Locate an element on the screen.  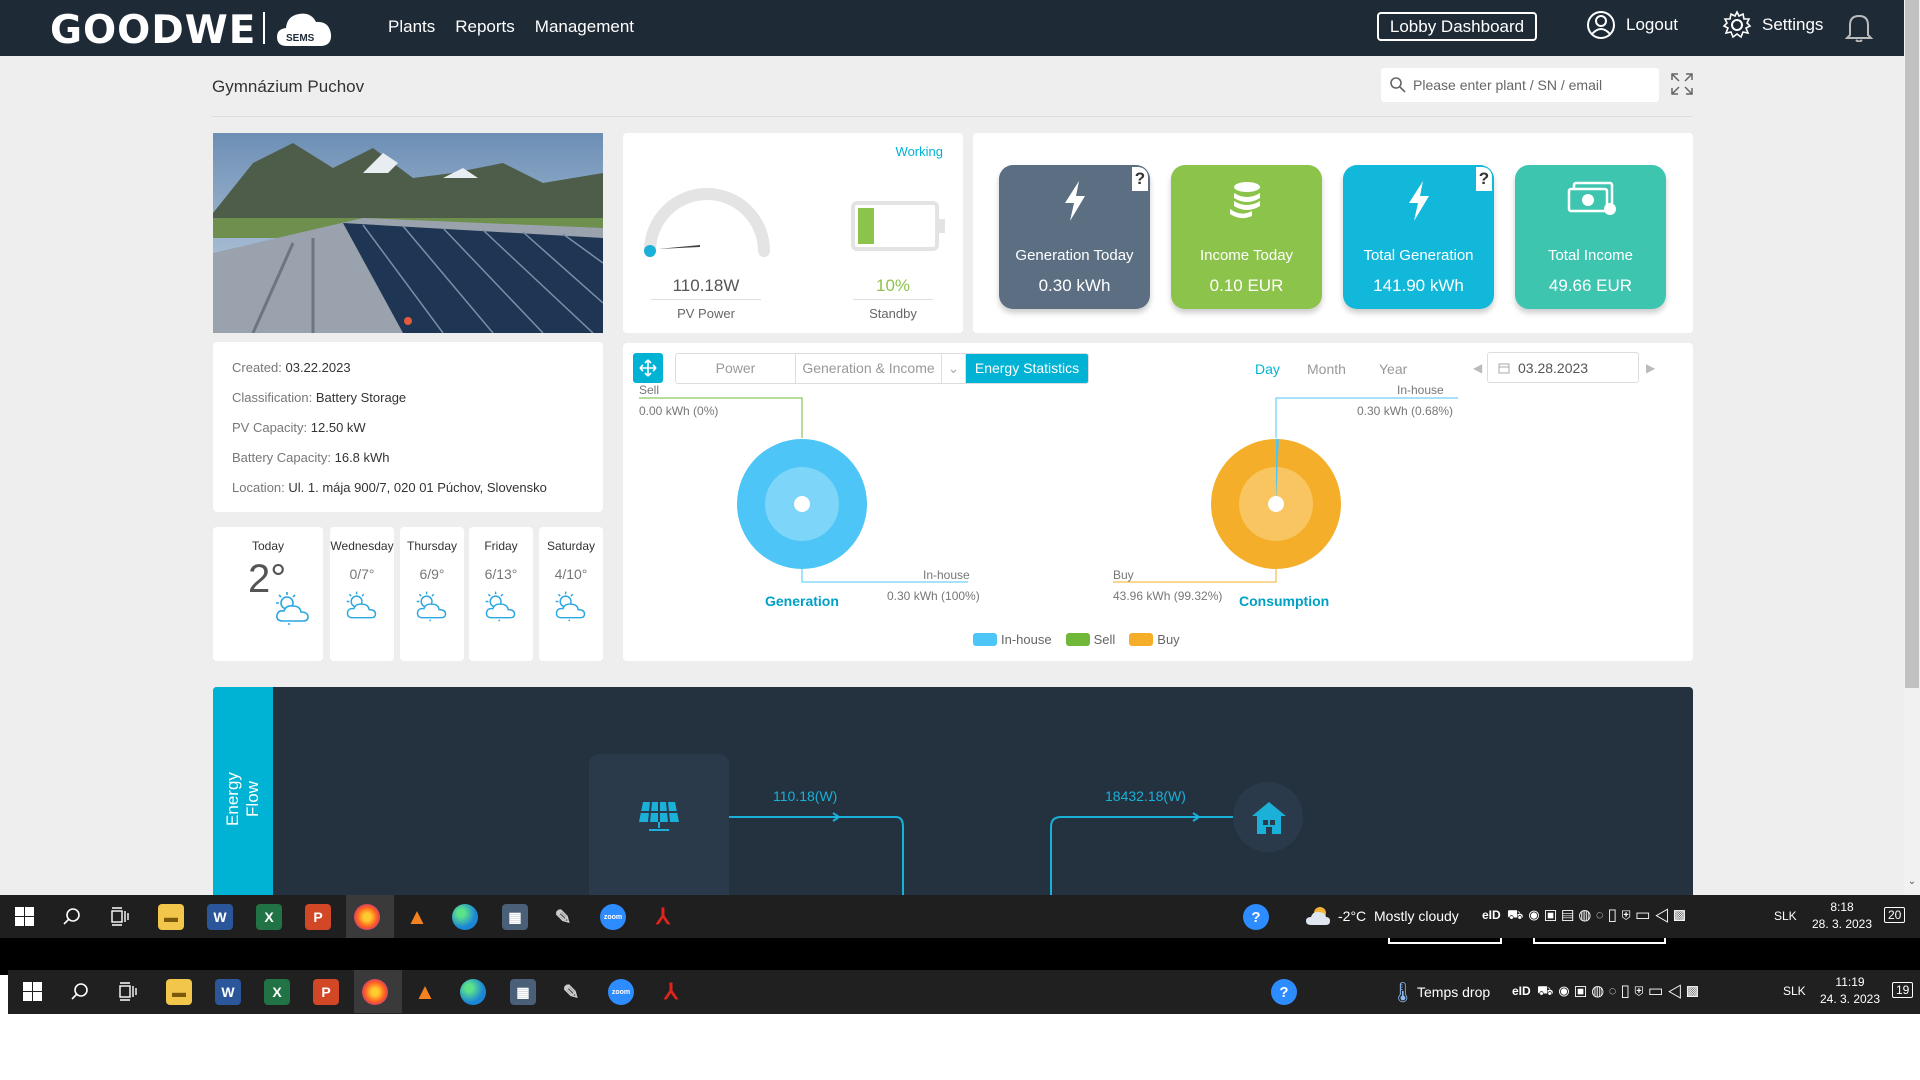
stat-total-income: Total Income 49.66 EUR is located at coordinates (1590, 237).